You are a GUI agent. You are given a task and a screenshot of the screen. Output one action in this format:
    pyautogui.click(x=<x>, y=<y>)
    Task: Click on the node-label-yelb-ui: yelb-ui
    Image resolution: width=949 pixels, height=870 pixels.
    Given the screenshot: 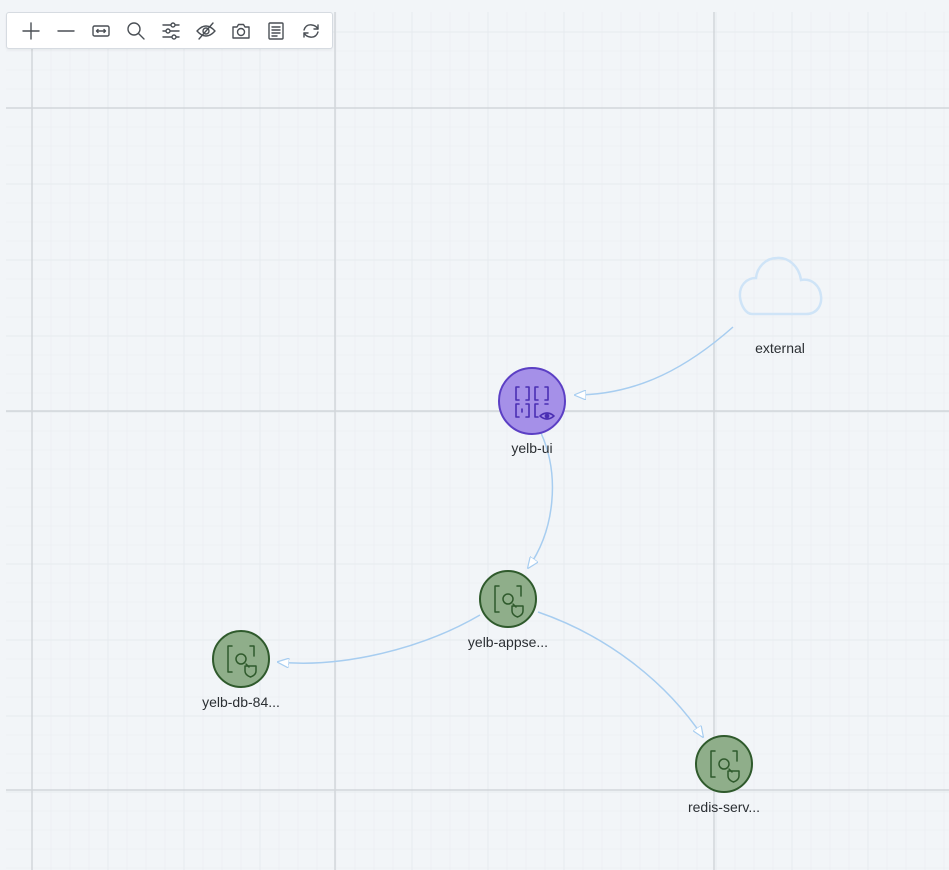 What is the action you would take?
    pyautogui.click(x=531, y=448)
    